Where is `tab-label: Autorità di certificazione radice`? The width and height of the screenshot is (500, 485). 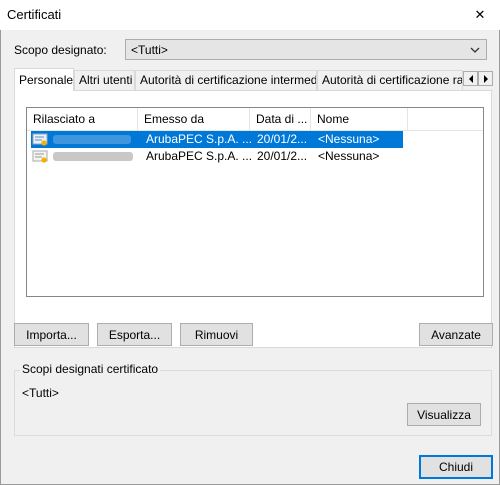 tab-label: Autorità di certificazione radice is located at coordinates (392, 80).